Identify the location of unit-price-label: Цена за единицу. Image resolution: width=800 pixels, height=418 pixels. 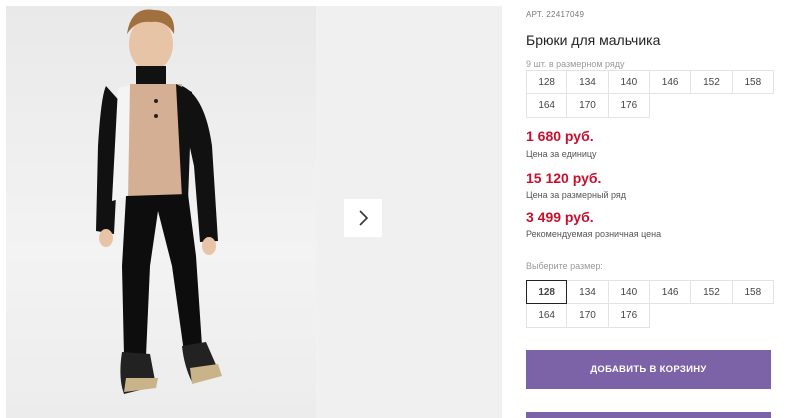
(561, 154).